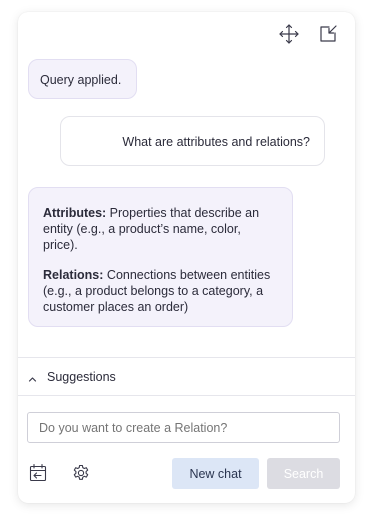 This screenshot has height=519, width=368. I want to click on attributes-label: Attributes:, so click(75, 213).